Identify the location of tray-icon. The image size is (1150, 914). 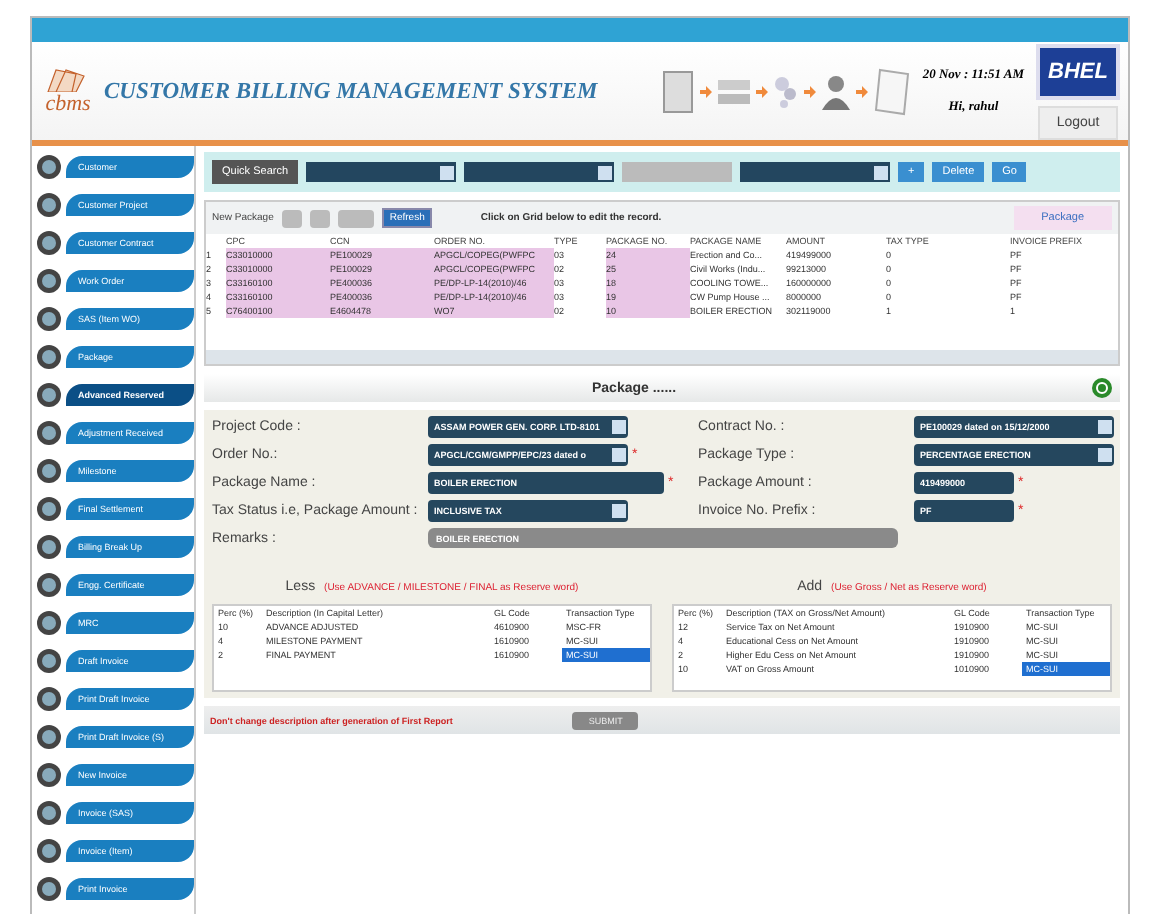
(734, 91).